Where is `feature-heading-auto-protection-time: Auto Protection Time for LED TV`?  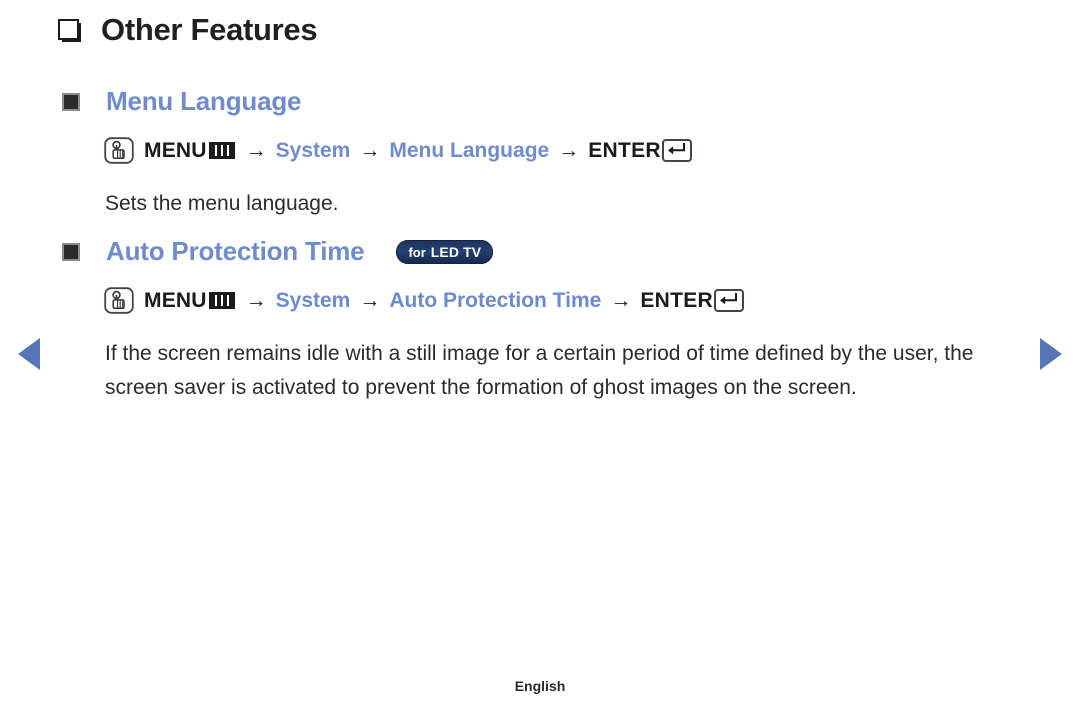
feature-heading-auto-protection-time: Auto Protection Time for LED TV is located at coordinates (278, 251).